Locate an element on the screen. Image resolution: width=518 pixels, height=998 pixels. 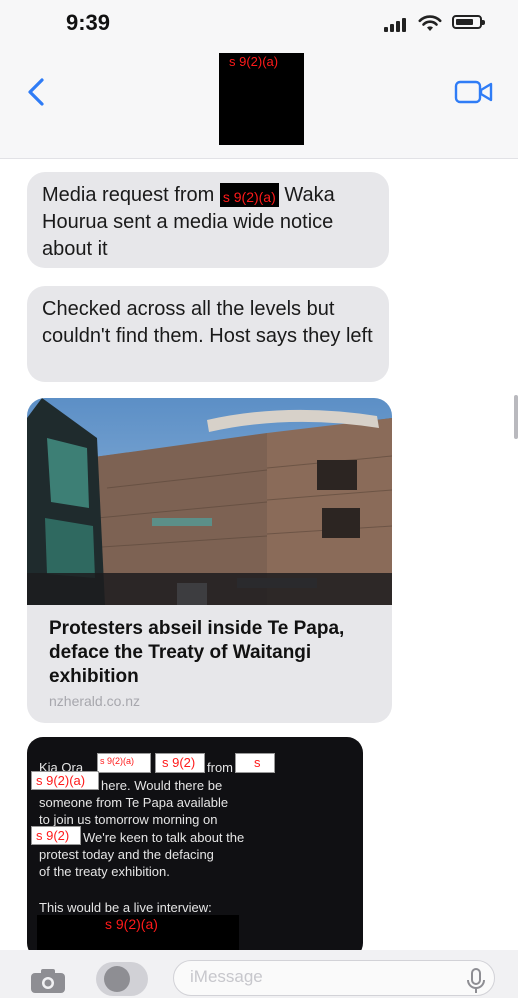
screenshot-text: someone from Te Papa available is located at coordinates (134, 802).